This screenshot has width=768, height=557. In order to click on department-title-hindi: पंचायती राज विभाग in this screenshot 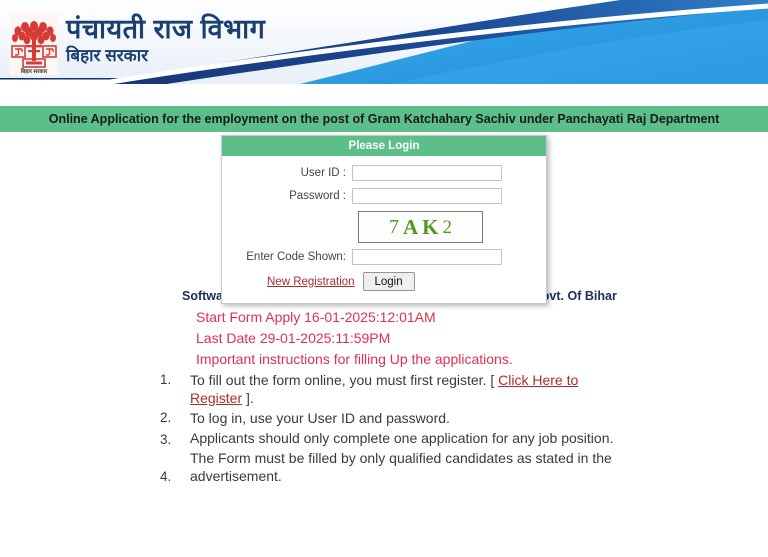, I will do `click(166, 29)`.